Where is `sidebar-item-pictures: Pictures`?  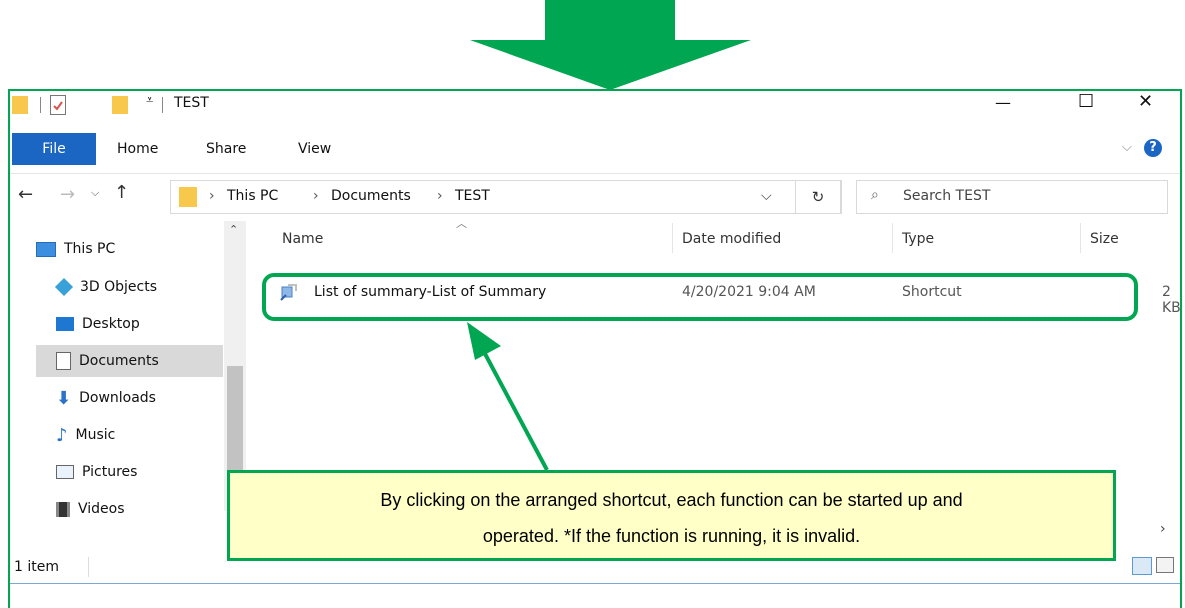
sidebar-item-pictures: Pictures is located at coordinates (149, 472).